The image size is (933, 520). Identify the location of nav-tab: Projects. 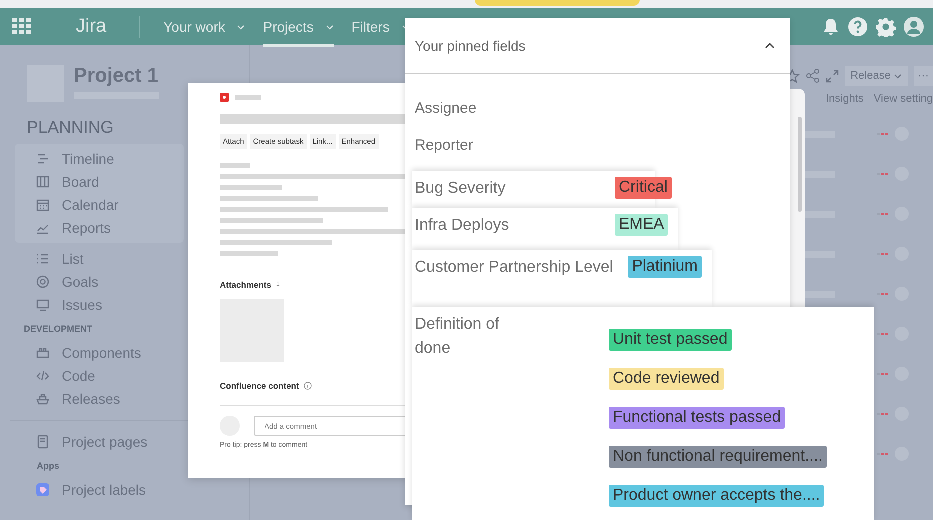
(298, 26).